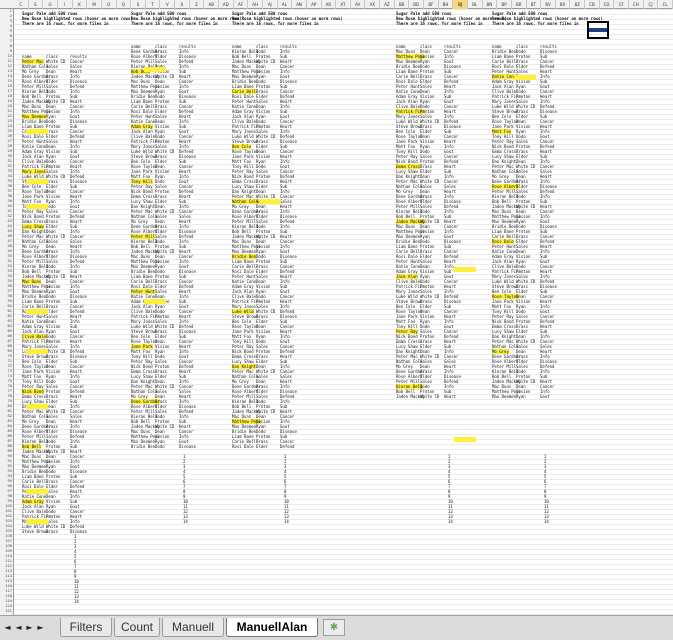 Image resolution: width=673 pixels, height=640 pixels. Describe the element at coordinates (607, 4) in the screenshot. I see `column-header-cd: CD` at that location.